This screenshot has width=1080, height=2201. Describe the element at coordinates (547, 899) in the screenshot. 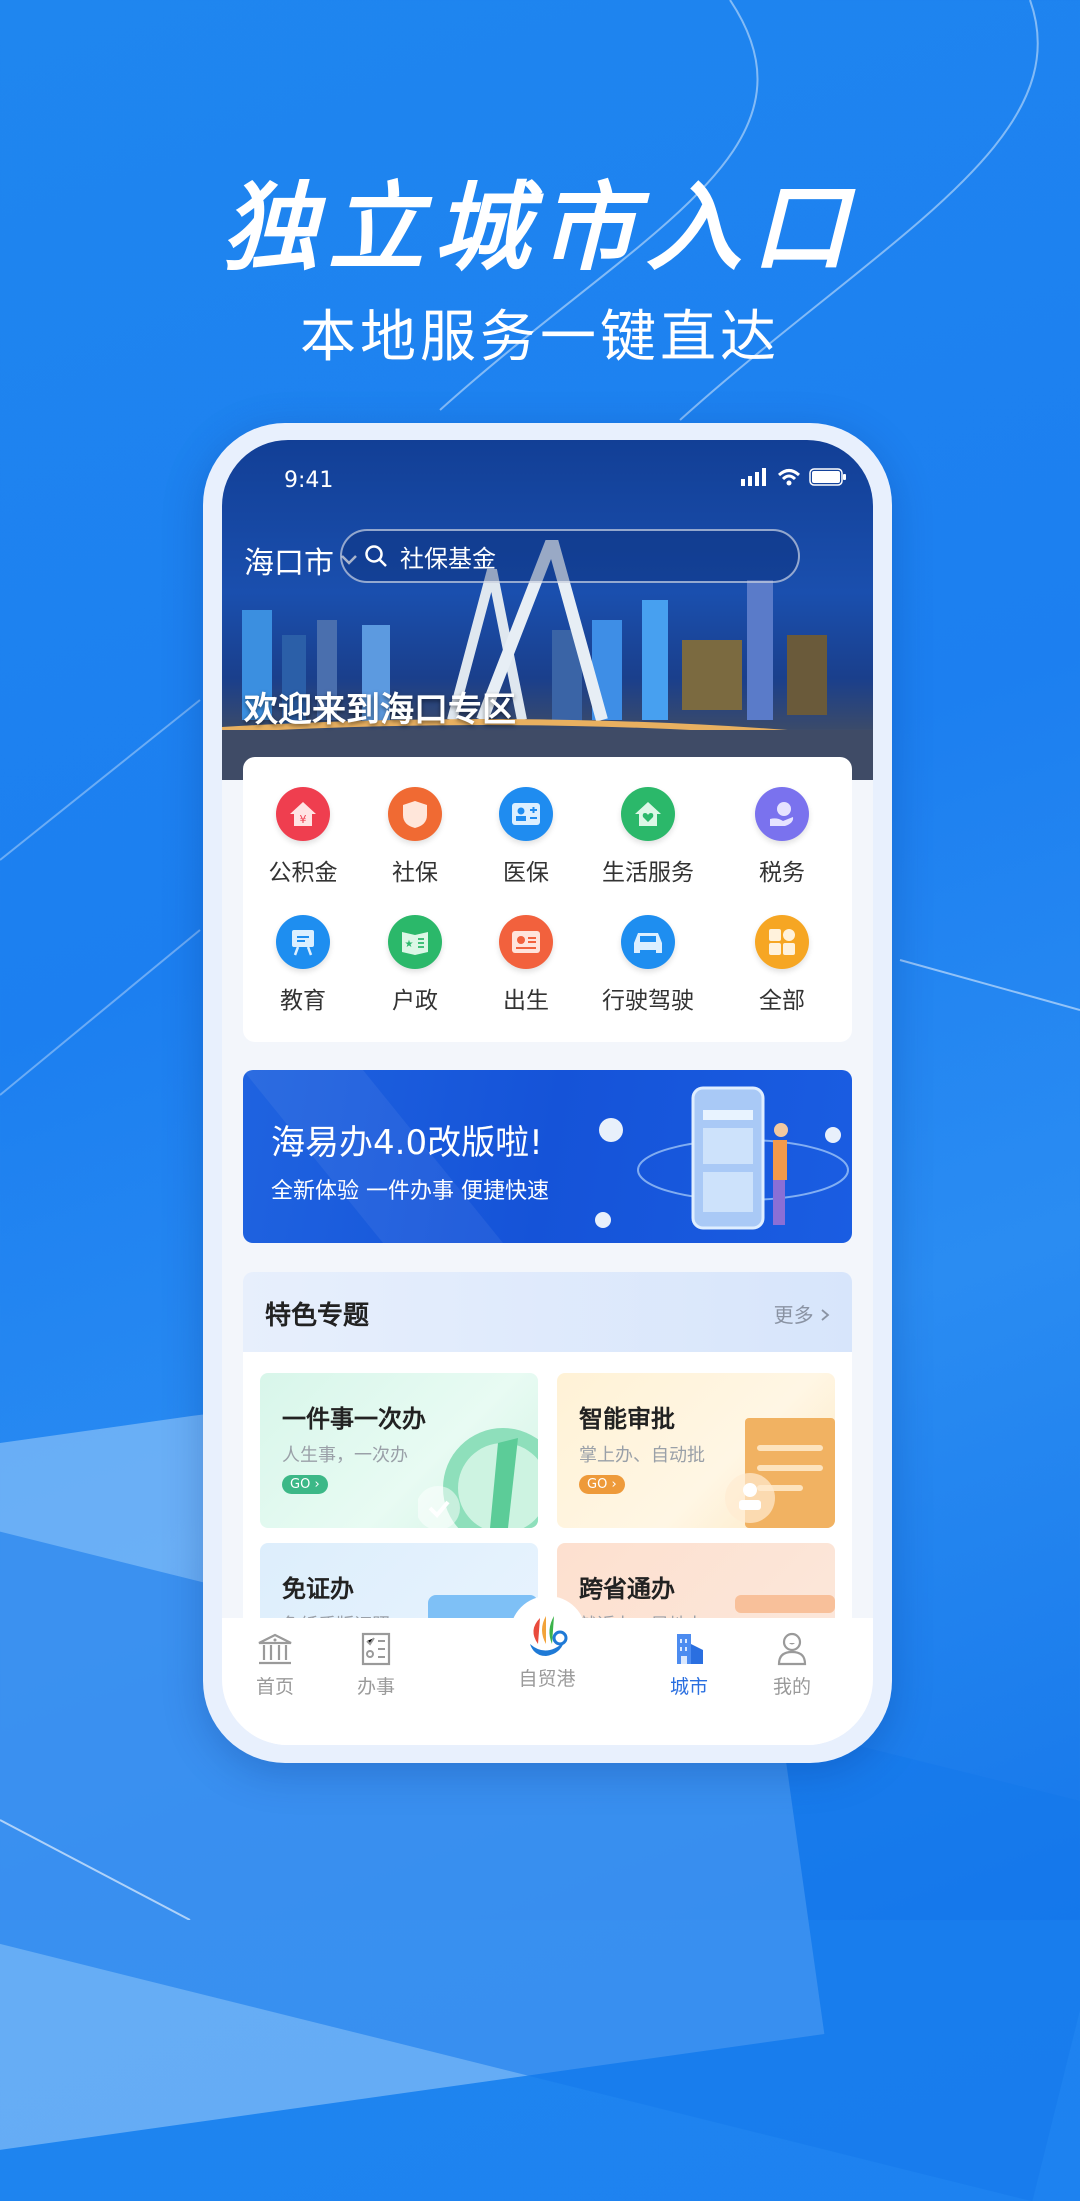

I see `service-grid: ¥ 公积金 社保 医保 生活服务 税务 教育 ★ 户政 出生 行驶驾驶 全部` at that location.